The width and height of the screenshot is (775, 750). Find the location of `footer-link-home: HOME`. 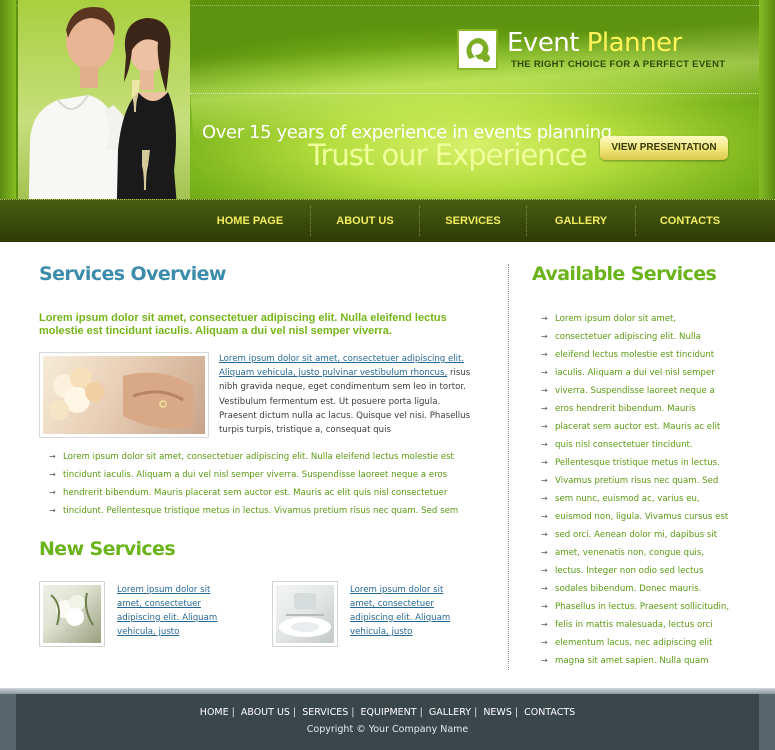

footer-link-home: HOME is located at coordinates (214, 712).